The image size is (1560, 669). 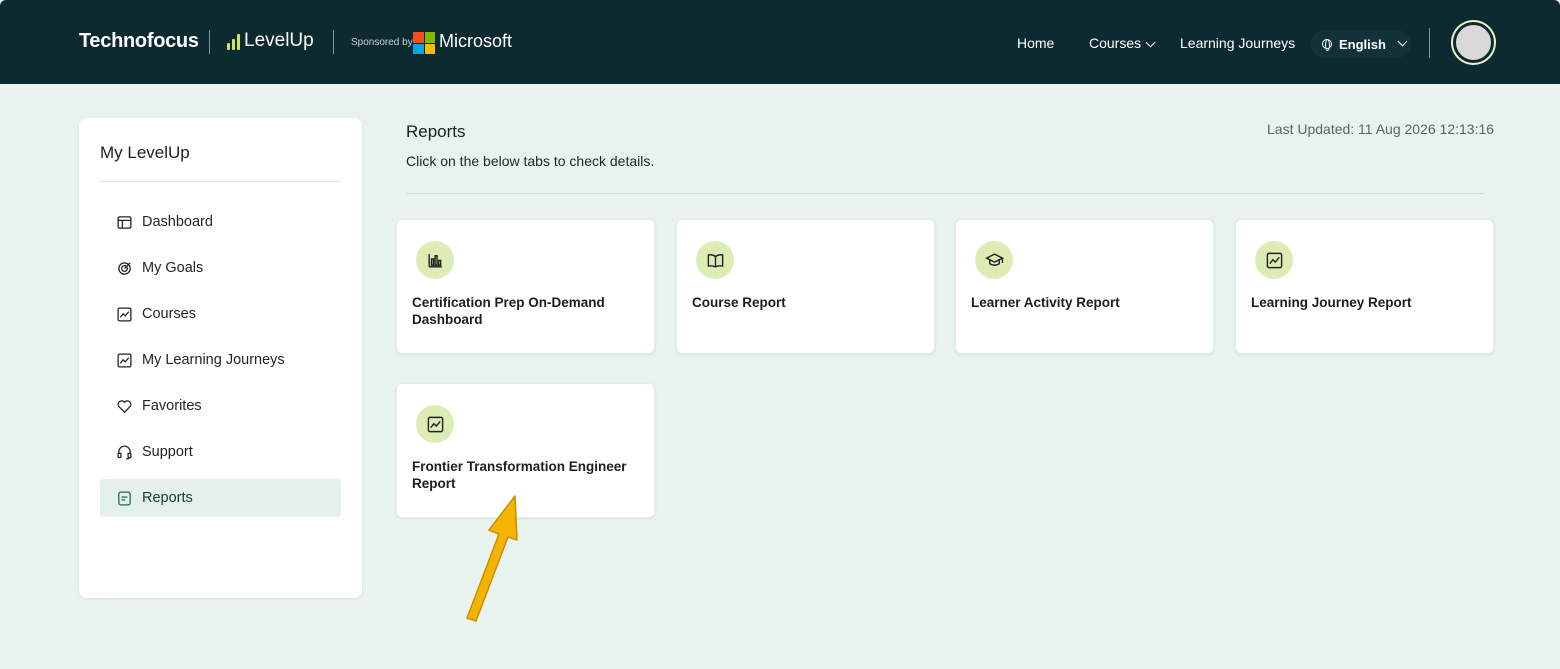 What do you see at coordinates (220, 314) in the screenshot?
I see `sidebar-item-courses: Courses` at bounding box center [220, 314].